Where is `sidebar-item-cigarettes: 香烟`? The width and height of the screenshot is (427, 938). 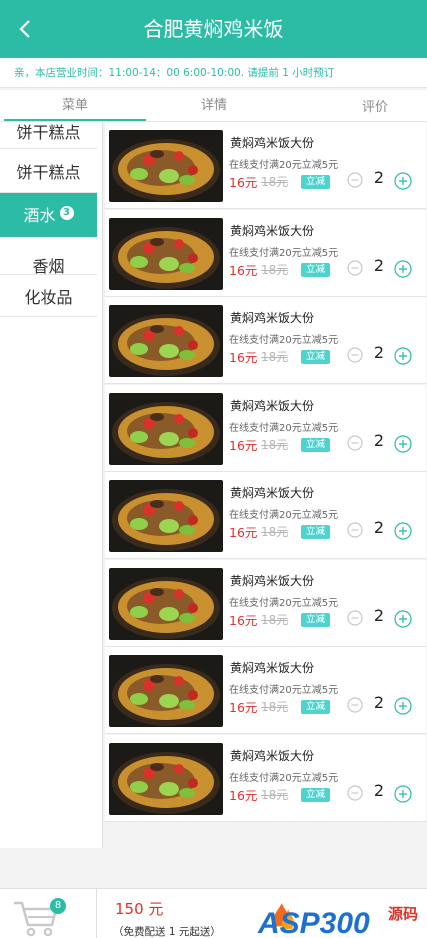 sidebar-item-cigarettes: 香烟 is located at coordinates (48, 256).